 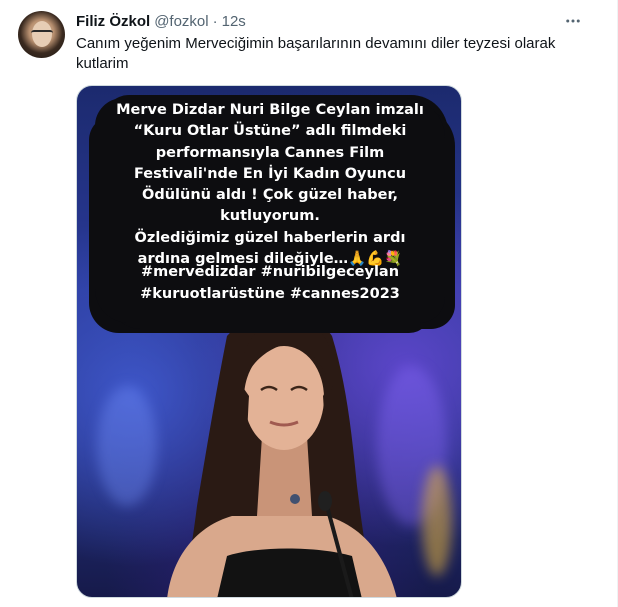 I want to click on avatar, so click(x=41, y=34).